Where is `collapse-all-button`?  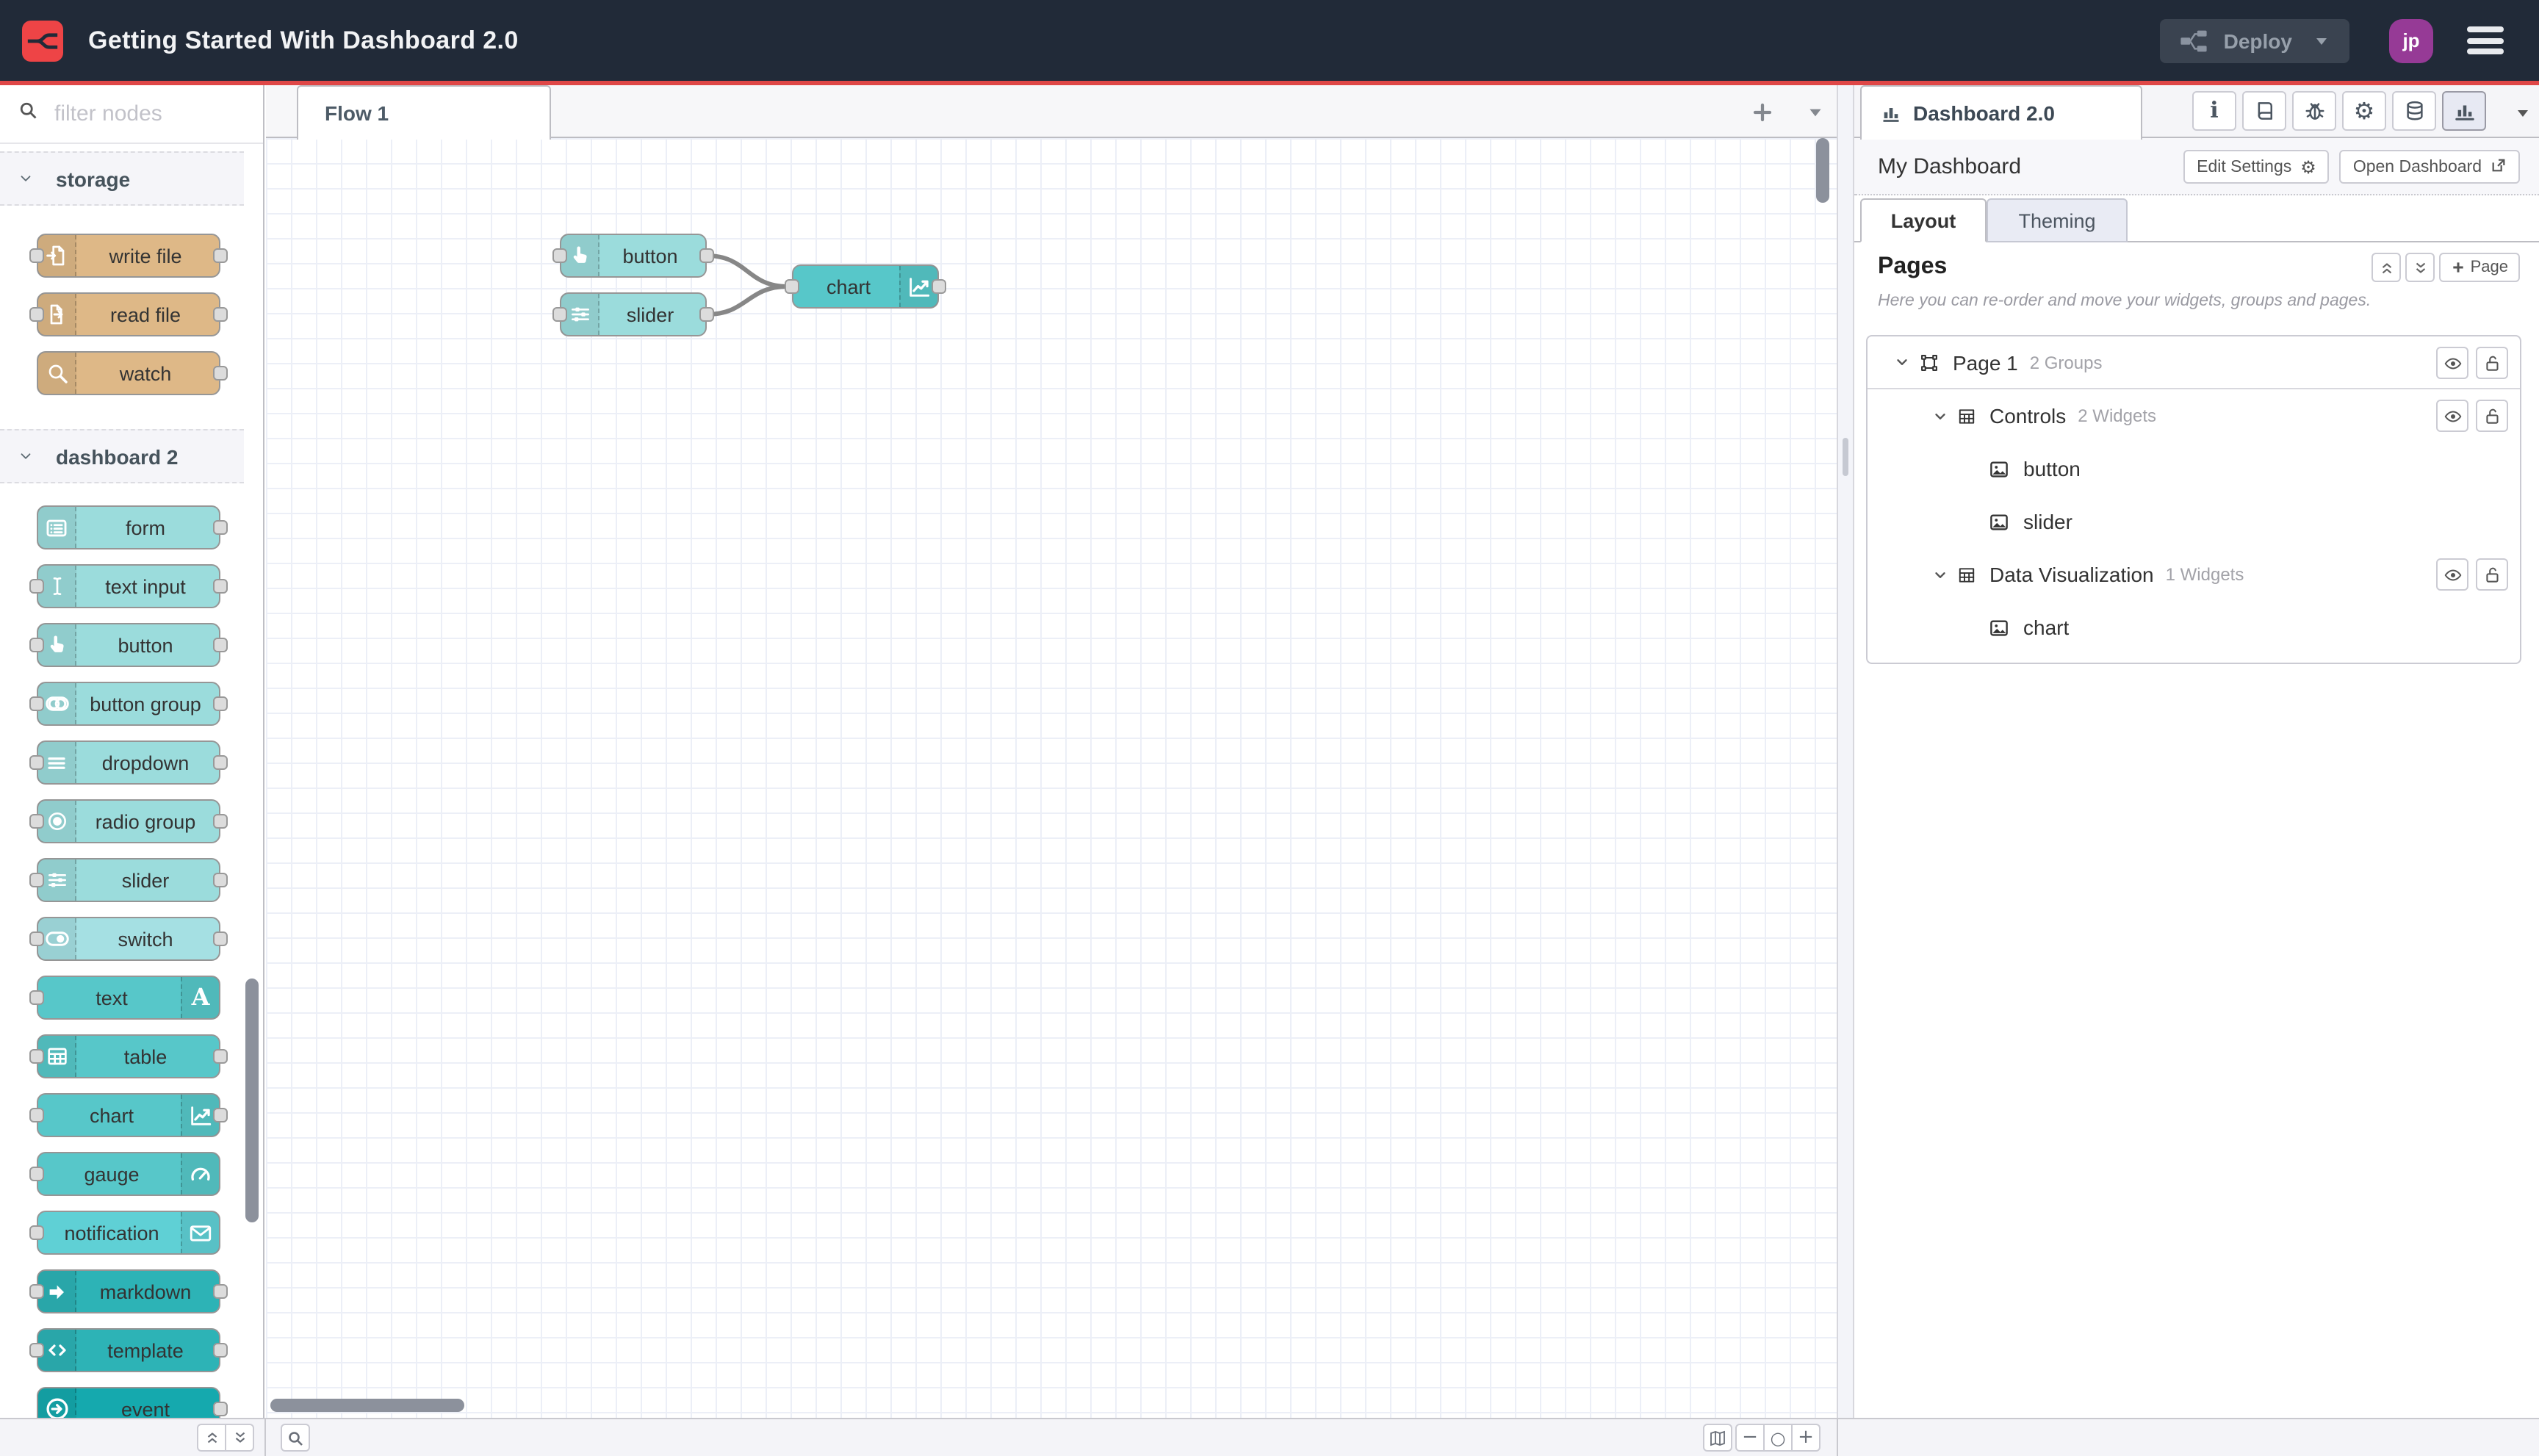
collapse-all-button is located at coordinates (2386, 267).